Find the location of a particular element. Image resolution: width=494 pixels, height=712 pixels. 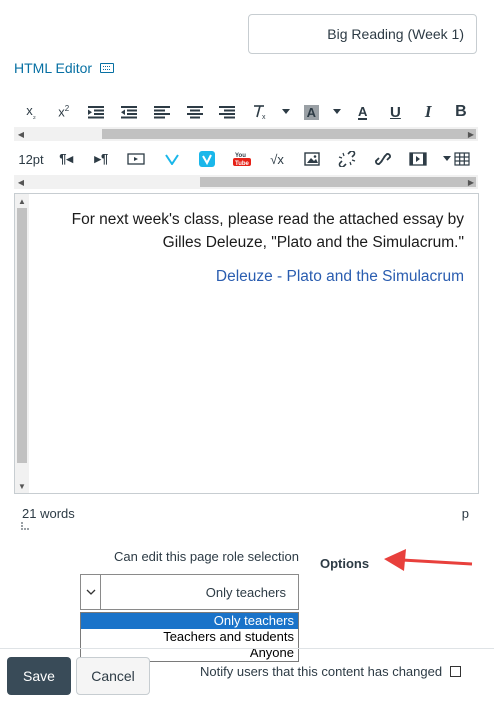

vimeo-button is located at coordinates (207, 159).